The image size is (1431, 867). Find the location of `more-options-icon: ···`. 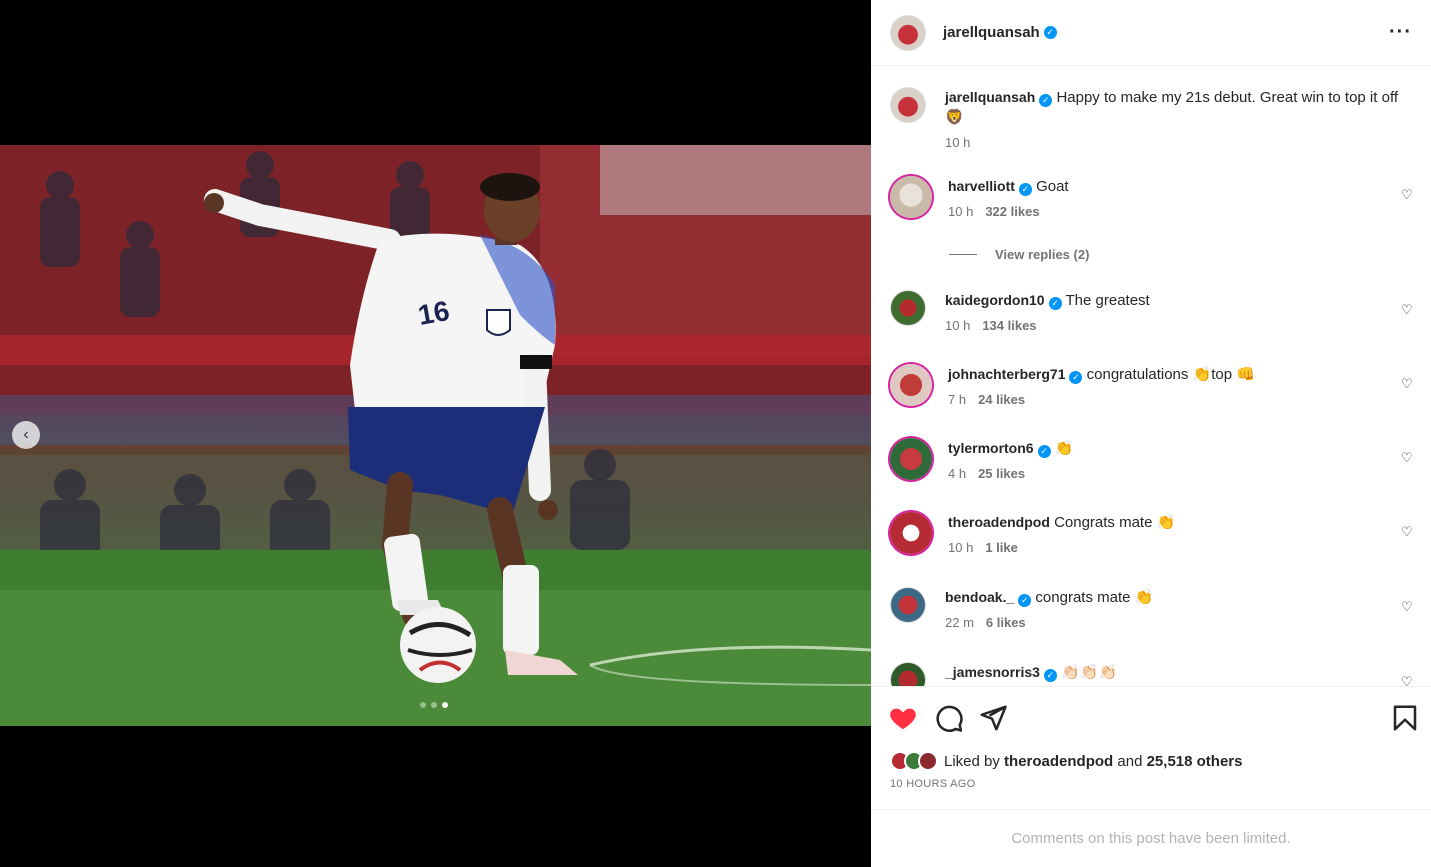

more-options-icon: ··· is located at coordinates (1400, 32).